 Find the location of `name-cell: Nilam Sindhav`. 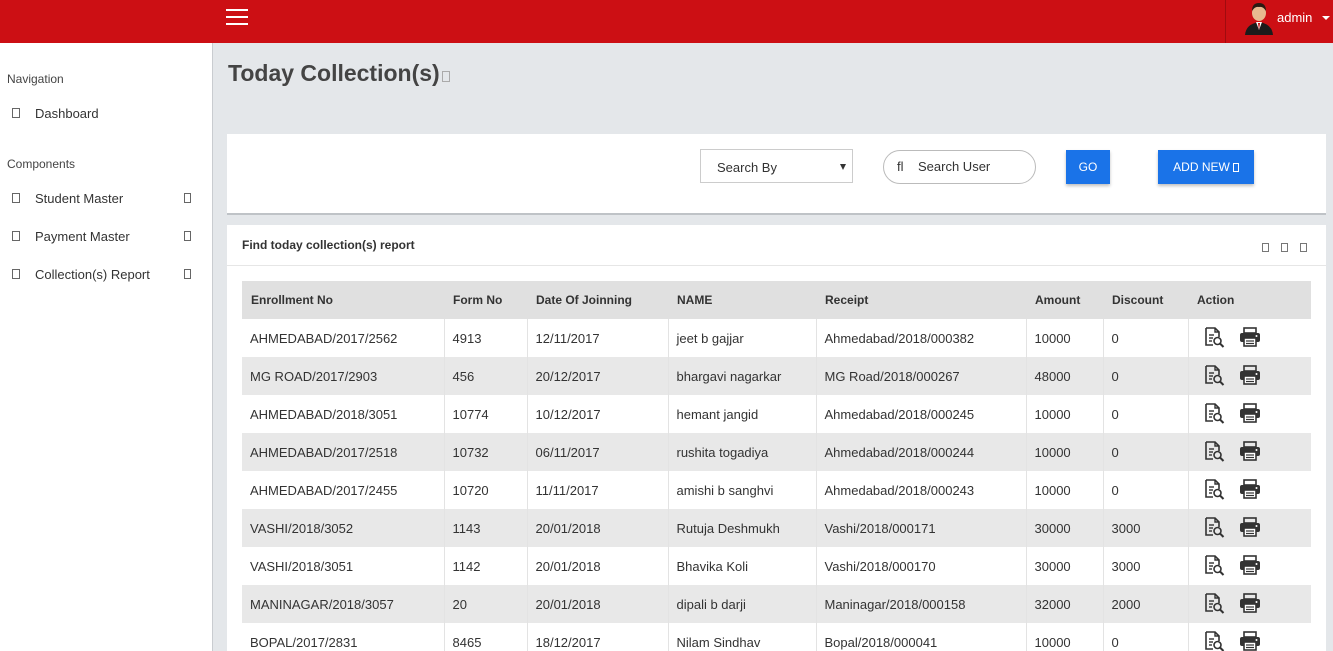

name-cell: Nilam Sindhav is located at coordinates (742, 637).